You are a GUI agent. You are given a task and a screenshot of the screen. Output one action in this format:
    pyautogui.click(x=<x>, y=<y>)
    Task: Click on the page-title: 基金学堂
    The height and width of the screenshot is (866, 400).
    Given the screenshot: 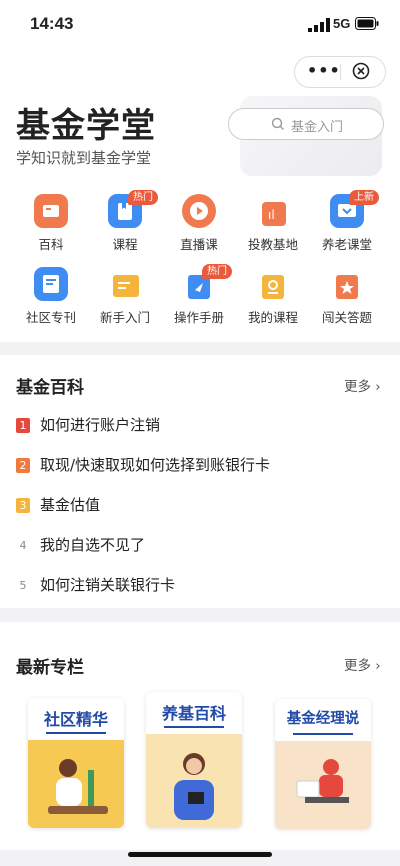 What is the action you would take?
    pyautogui.click(x=86, y=126)
    